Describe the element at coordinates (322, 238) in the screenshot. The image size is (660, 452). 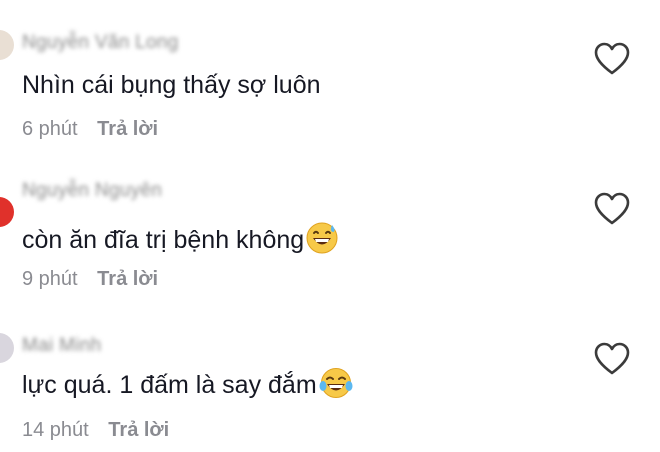
I see `grinning-sweat-emoji` at that location.